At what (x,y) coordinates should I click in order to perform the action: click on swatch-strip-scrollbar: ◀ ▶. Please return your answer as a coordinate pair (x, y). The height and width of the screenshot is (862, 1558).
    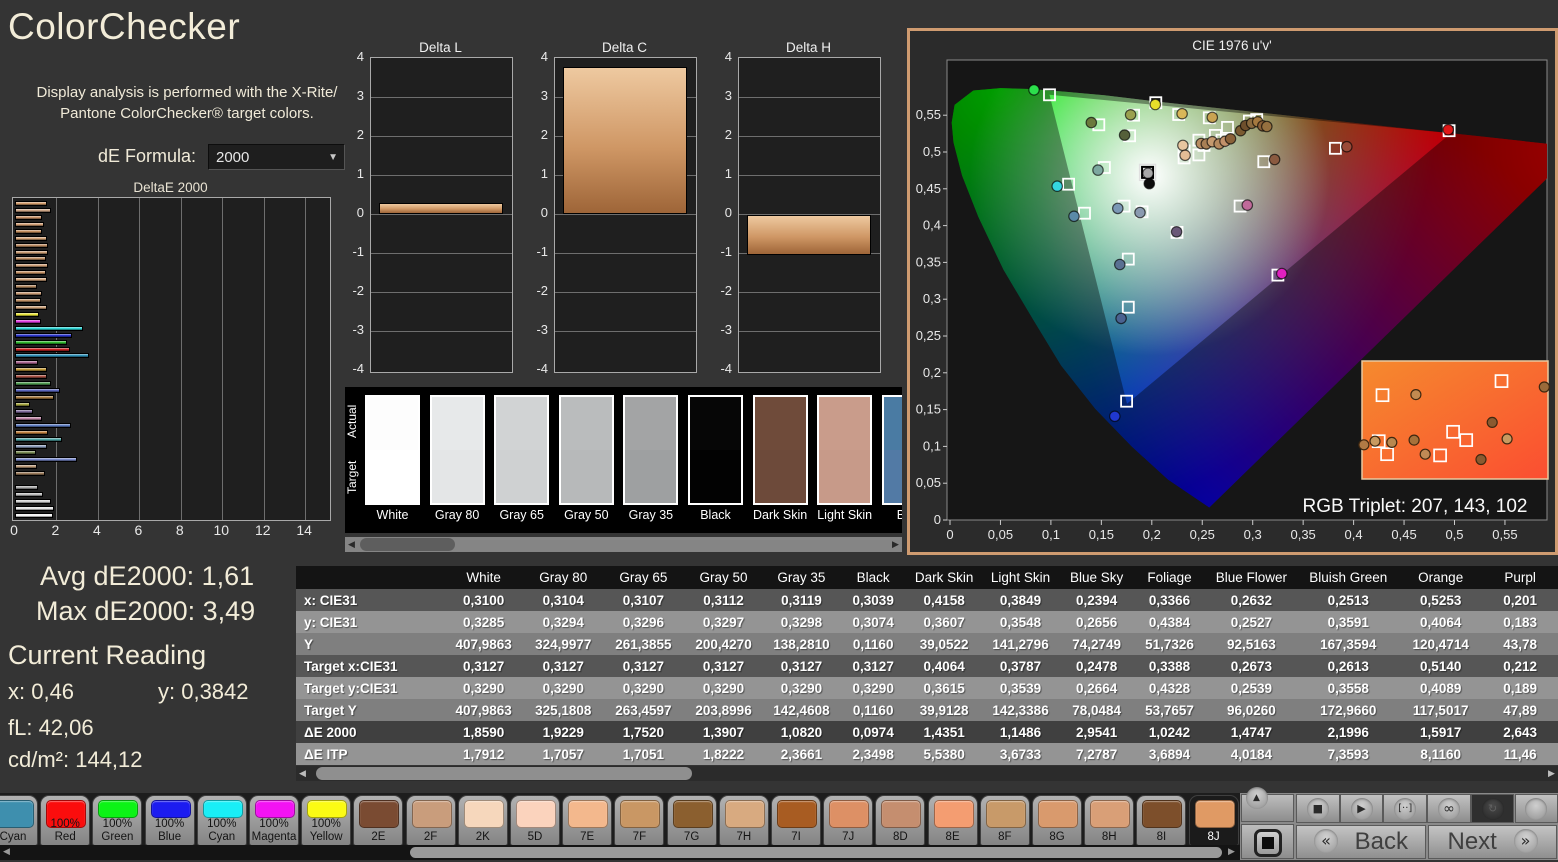
    Looking at the image, I should click on (623, 544).